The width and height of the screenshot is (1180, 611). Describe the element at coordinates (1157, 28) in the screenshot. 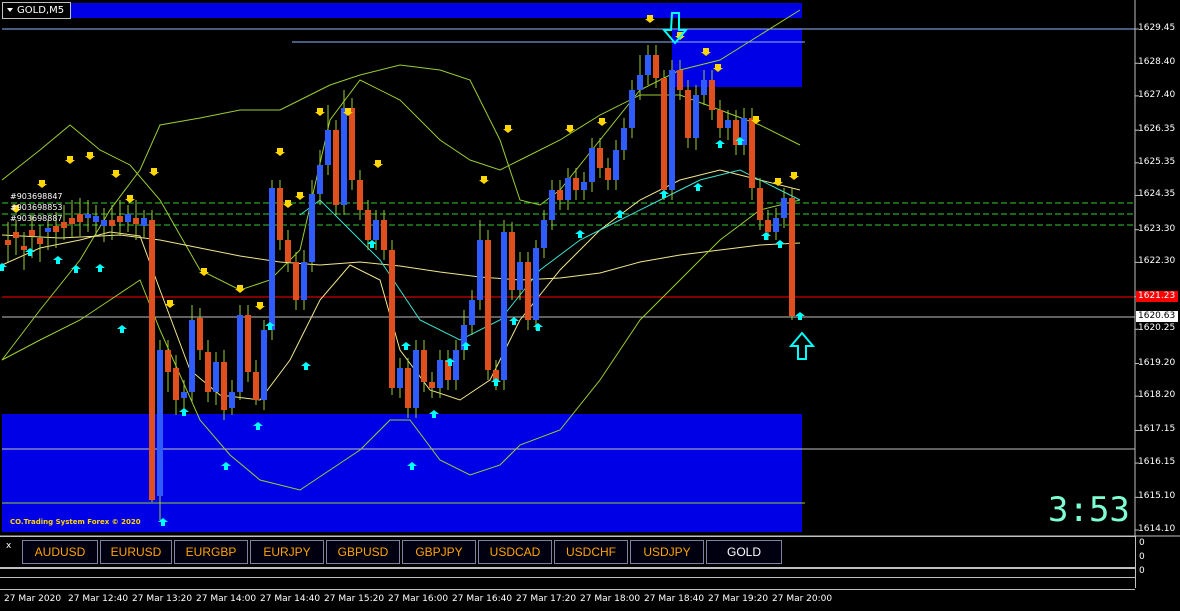

I see `price-axis-label: 1629.45` at that location.